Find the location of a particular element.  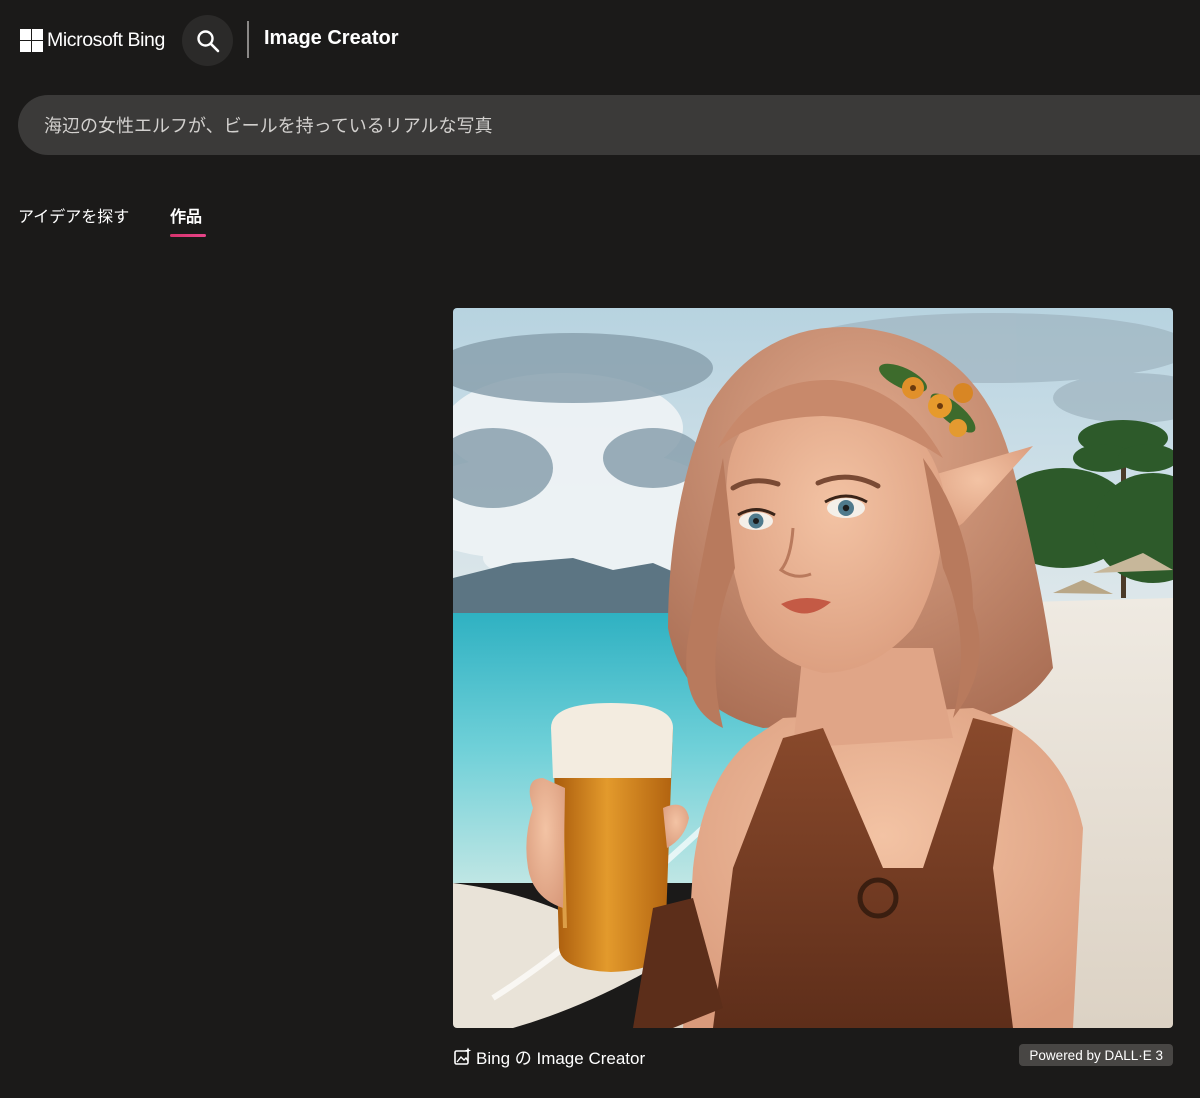

prompt-input: 海辺の女性エルフが、ビールを持っているリアルな写真 is located at coordinates (609, 125).